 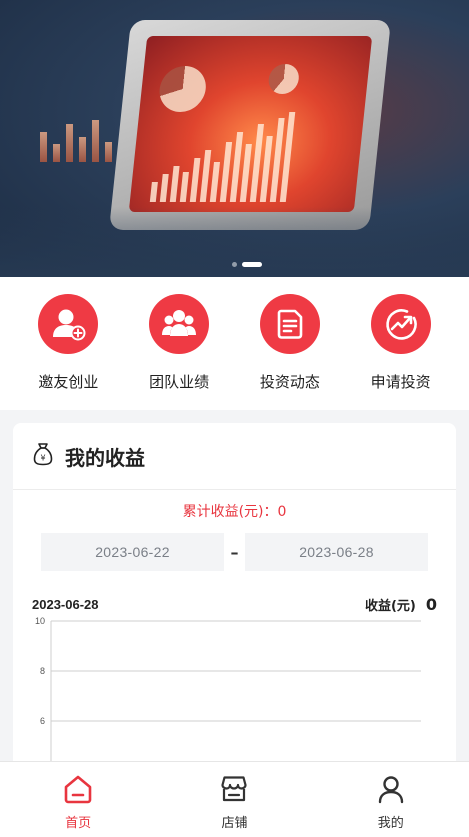 I want to click on total-earnings: 累计收益(元)：0, so click(x=234, y=512).